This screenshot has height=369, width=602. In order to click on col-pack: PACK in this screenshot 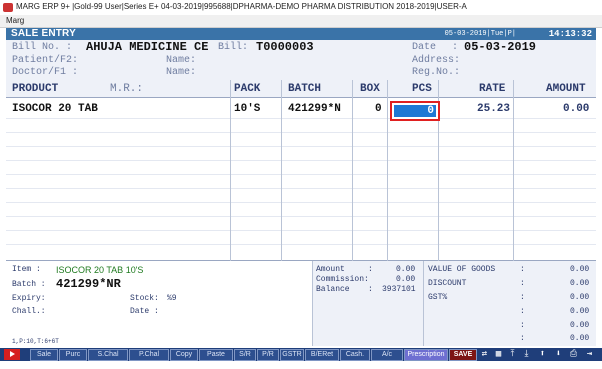, I will do `click(247, 89)`.